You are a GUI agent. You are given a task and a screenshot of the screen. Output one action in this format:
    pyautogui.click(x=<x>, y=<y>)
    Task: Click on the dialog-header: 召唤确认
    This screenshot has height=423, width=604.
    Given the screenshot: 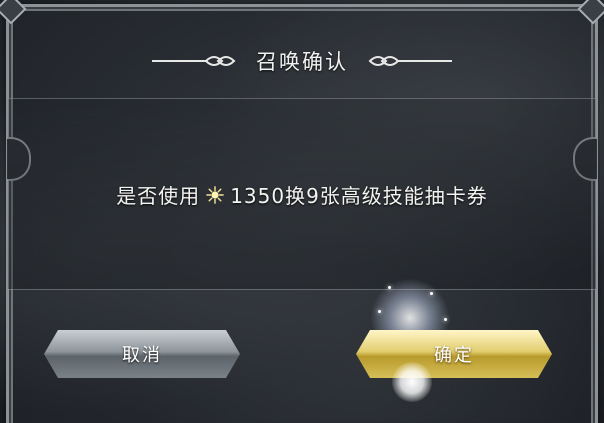 What is the action you would take?
    pyautogui.click(x=302, y=61)
    